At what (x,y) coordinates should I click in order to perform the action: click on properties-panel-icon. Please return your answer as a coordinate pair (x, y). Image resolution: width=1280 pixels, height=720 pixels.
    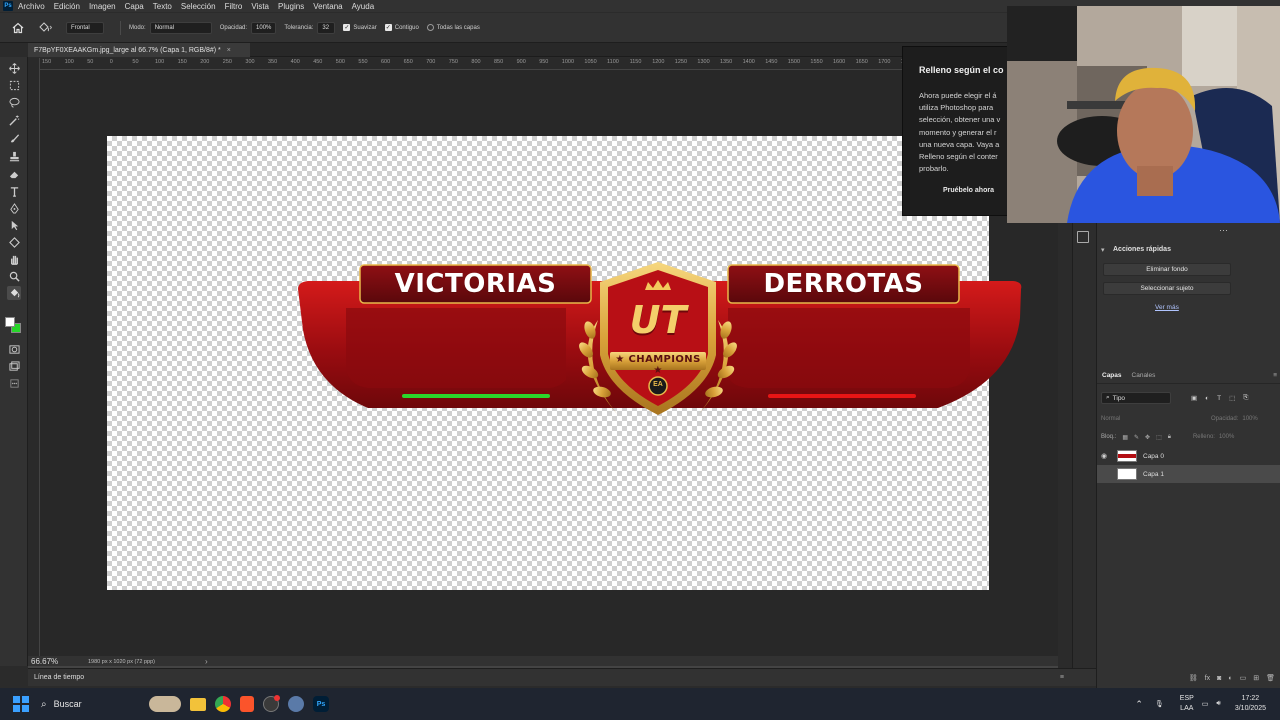
    Looking at the image, I should click on (1083, 237).